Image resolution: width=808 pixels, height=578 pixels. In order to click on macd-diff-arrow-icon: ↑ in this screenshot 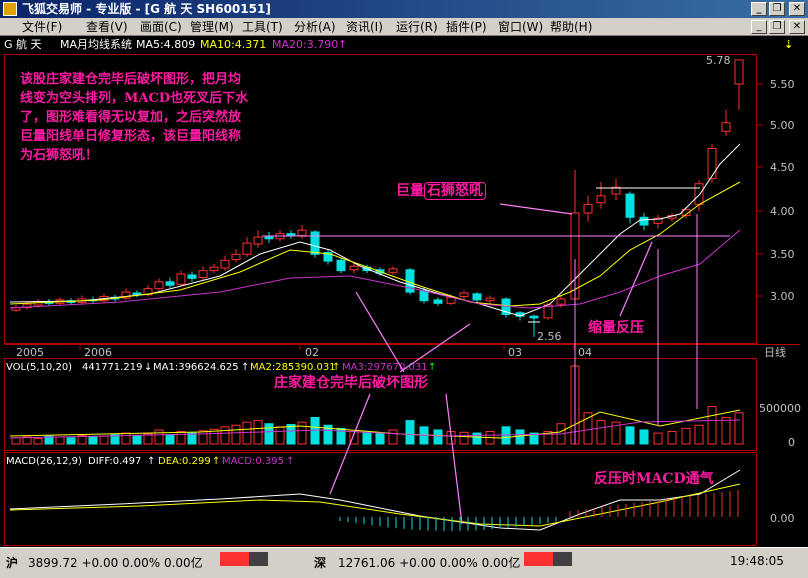, I will do `click(151, 461)`.